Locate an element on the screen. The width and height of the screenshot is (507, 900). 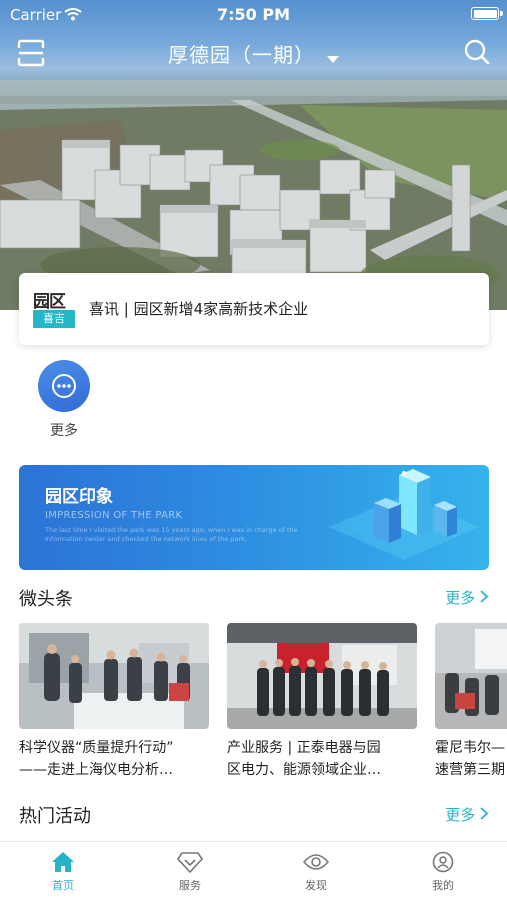
nav-bar: 厚德园（一期） is located at coordinates (253, 53).